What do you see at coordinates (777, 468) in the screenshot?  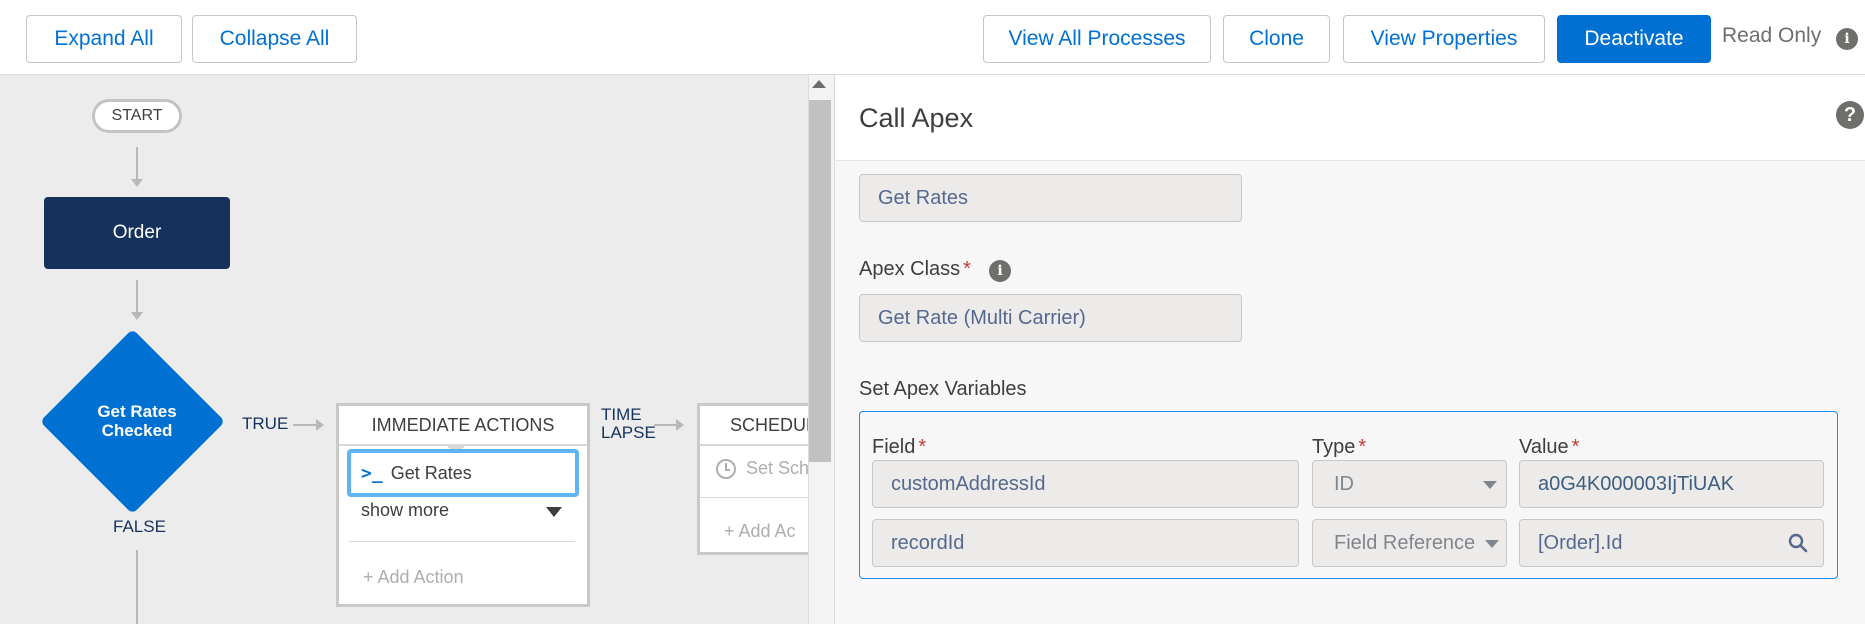 I see `action-label: Set Sch` at bounding box center [777, 468].